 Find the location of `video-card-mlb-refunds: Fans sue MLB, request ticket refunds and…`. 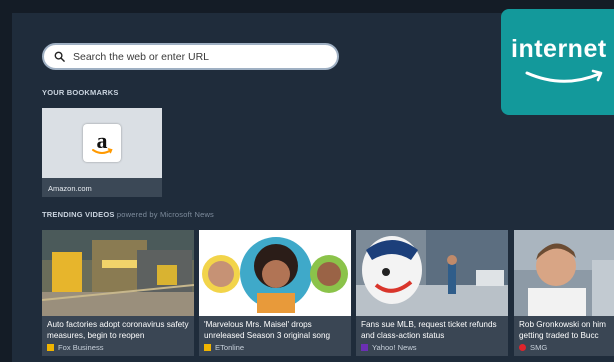

video-card-mlb-refunds: Fans sue MLB, request ticket refunds and… is located at coordinates (432, 293).